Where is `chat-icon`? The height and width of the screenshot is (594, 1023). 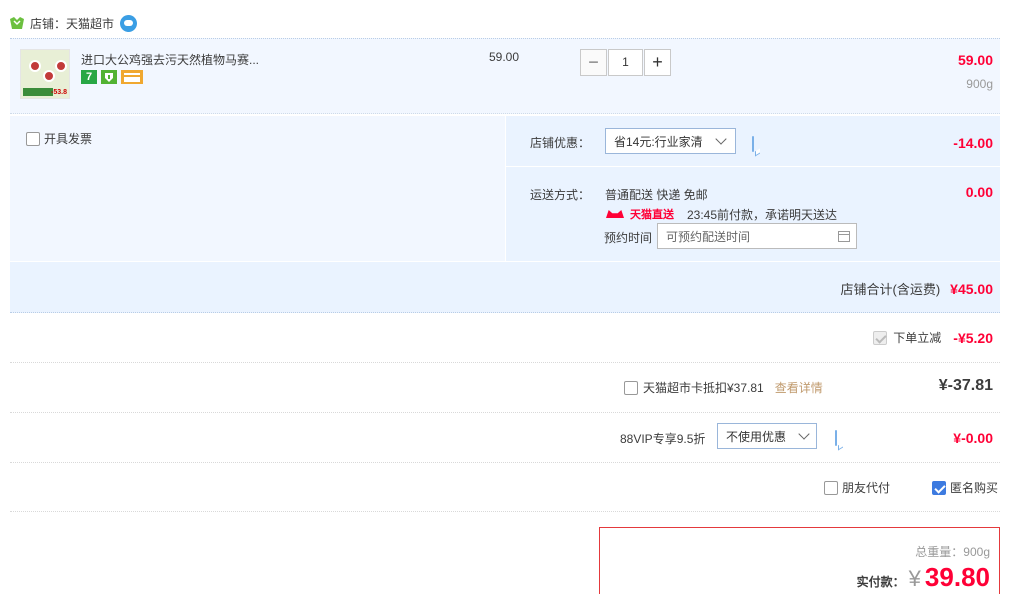
chat-icon is located at coordinates (129, 23).